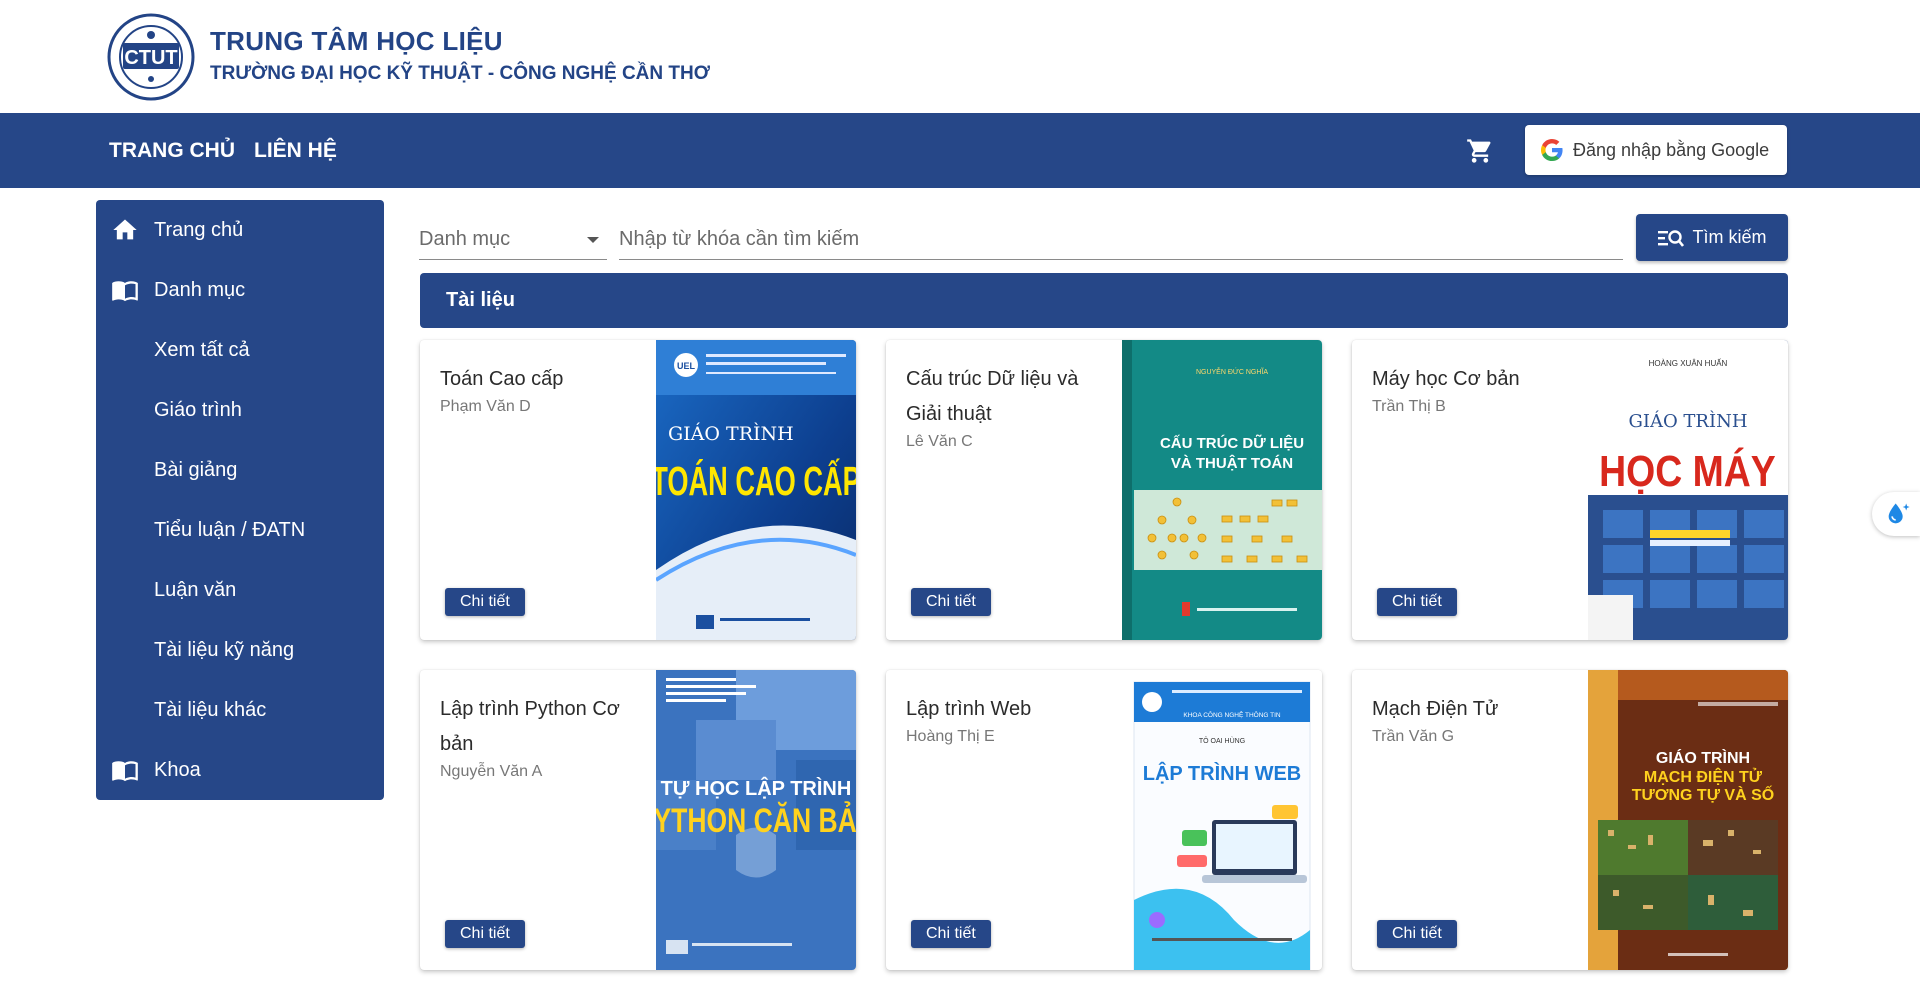 The width and height of the screenshot is (1920, 982). I want to click on sidebar-item-faculty: Khoa, so click(240, 770).